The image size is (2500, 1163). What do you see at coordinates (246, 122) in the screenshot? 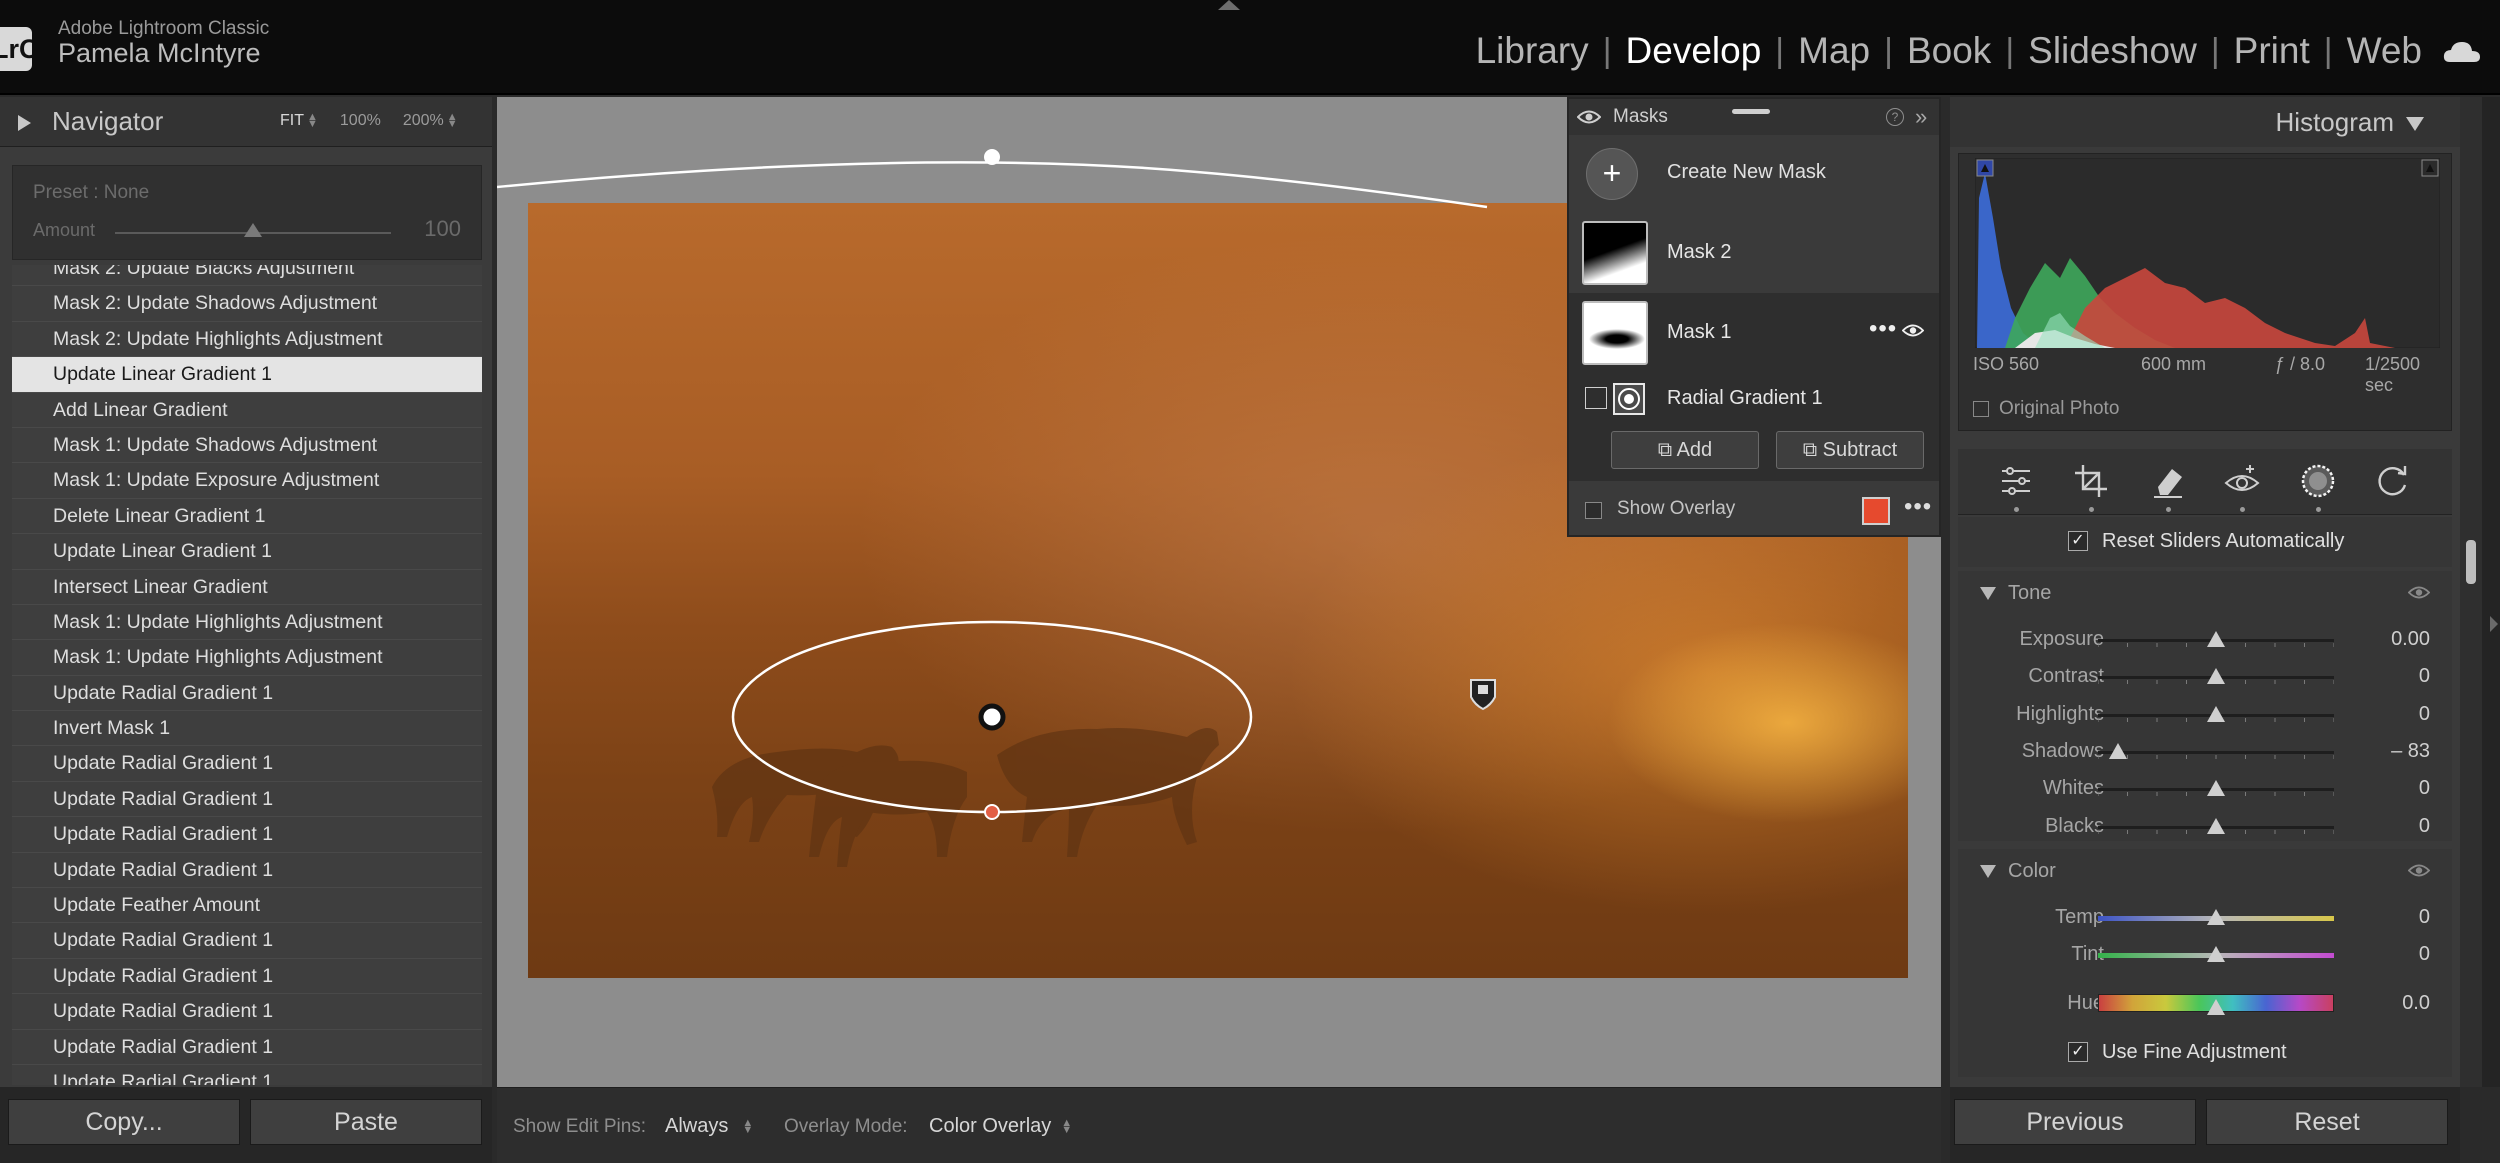
I see `navigator-header: Navigator FIT ▲ ▼ 100% 200% ▲ ▼` at bounding box center [246, 122].